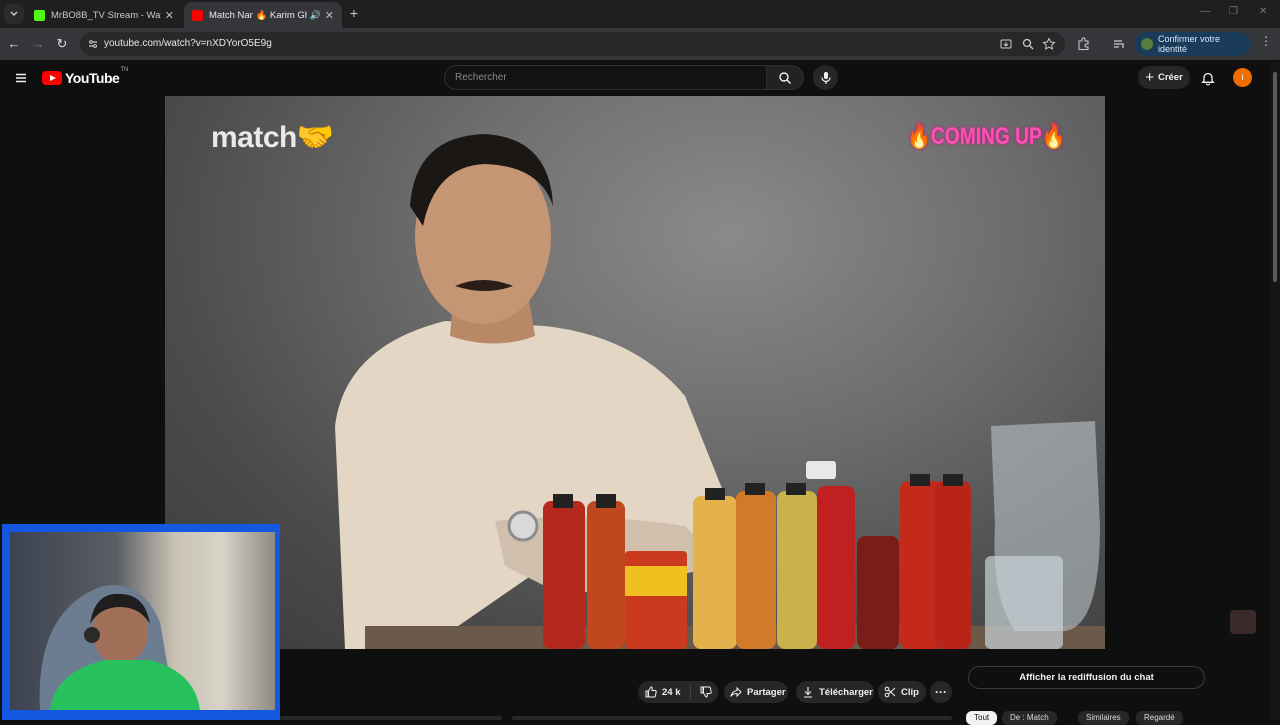 This screenshot has width=1280, height=725. Describe the element at coordinates (1083, 44) in the screenshot. I see `extensions-icon` at that location.